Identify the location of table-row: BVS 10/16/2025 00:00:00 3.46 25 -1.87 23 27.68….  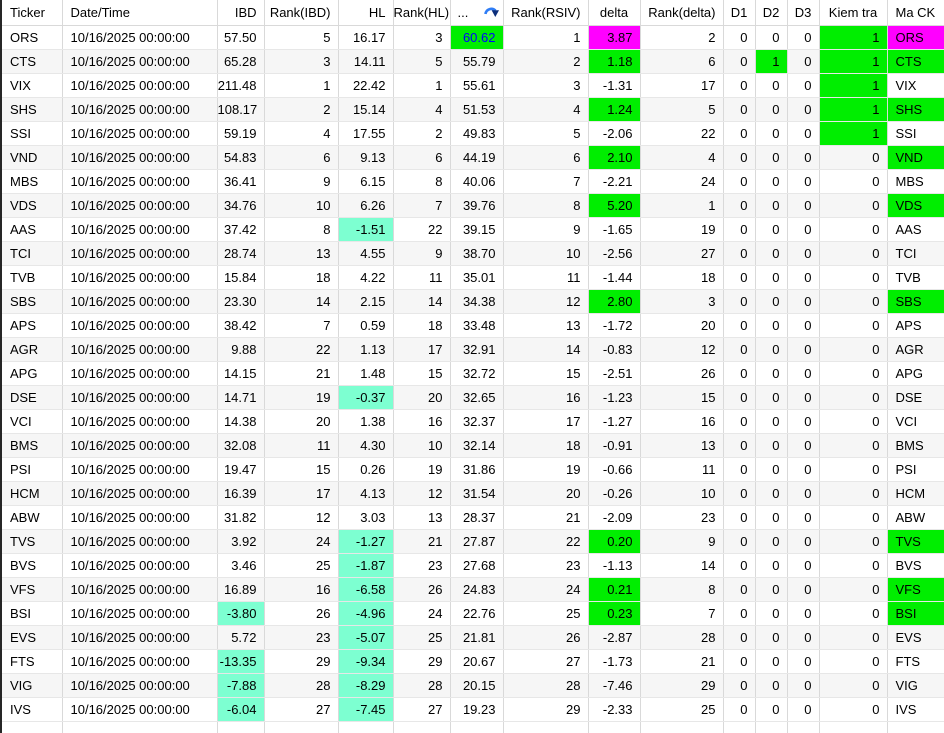
(473, 565).